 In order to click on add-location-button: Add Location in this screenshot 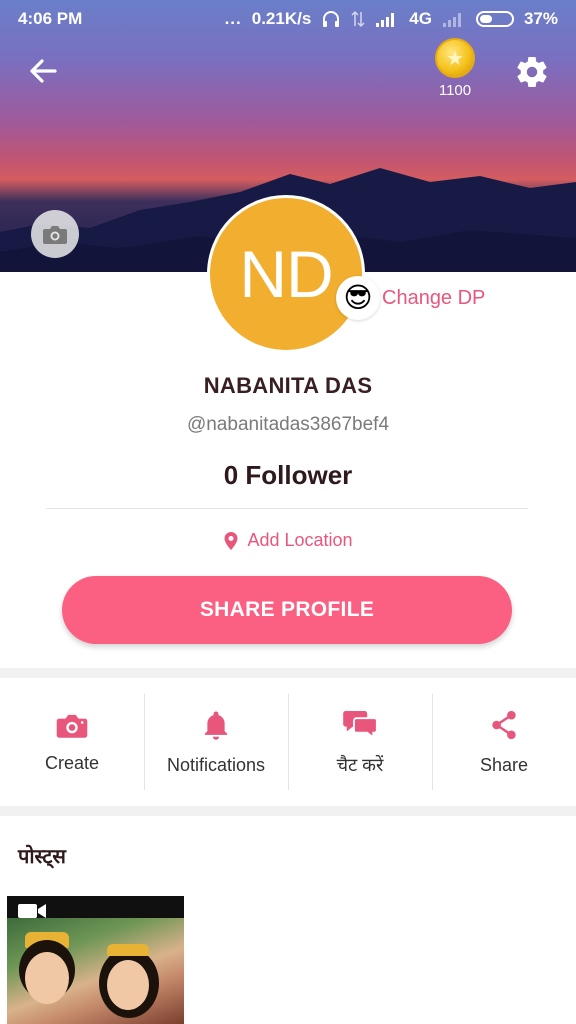, I will do `click(288, 540)`.